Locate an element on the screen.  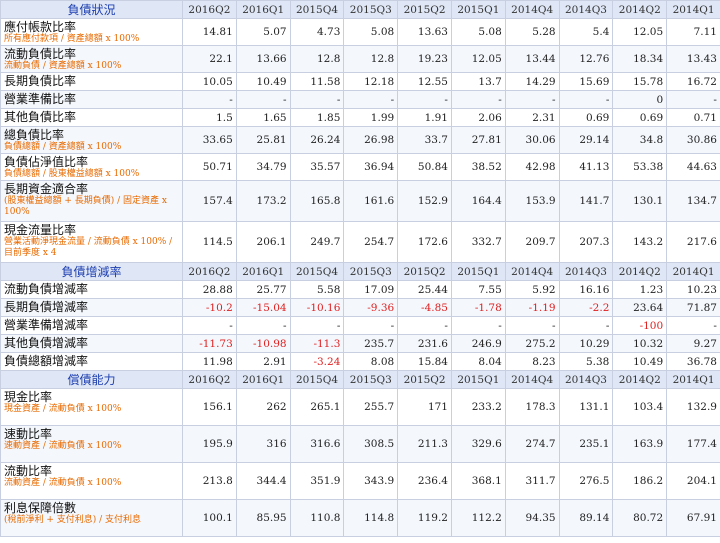
row-label-cell: 現金流量比率 營業活動淨現金流量 / 流動負債 x 100% / 目前季度 x 4 is located at coordinates (91, 242).